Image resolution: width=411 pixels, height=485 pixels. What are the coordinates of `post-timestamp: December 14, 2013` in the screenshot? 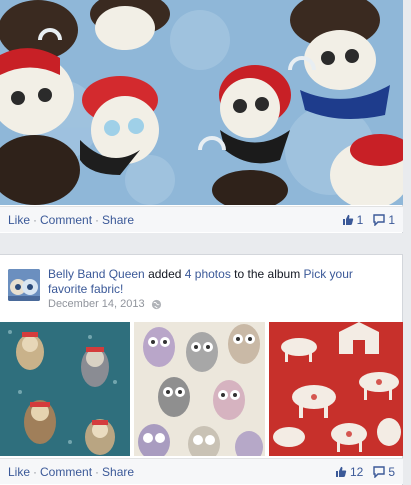 It's located at (96, 304).